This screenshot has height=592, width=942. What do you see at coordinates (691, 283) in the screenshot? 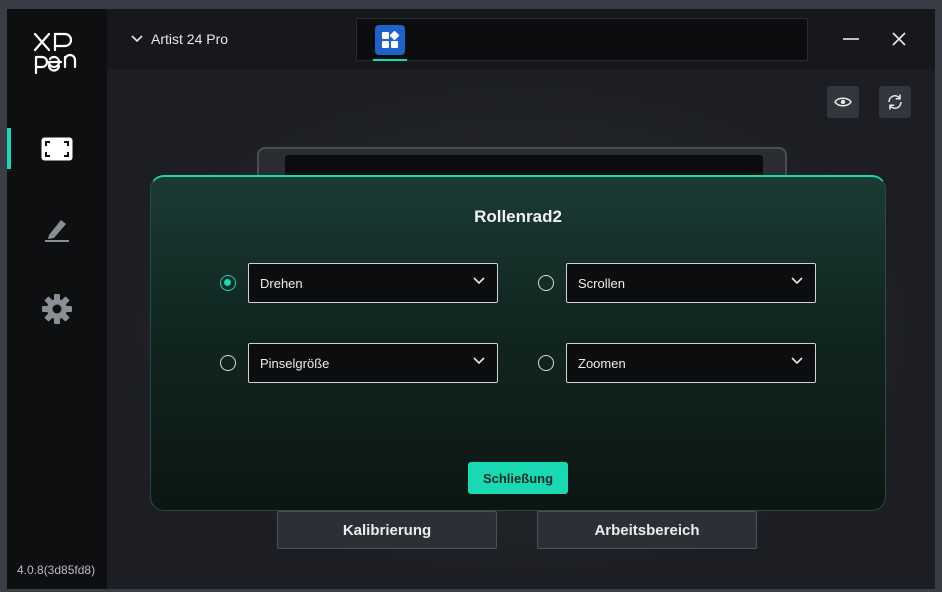
I see `function-select-scroll: Scrollen` at bounding box center [691, 283].